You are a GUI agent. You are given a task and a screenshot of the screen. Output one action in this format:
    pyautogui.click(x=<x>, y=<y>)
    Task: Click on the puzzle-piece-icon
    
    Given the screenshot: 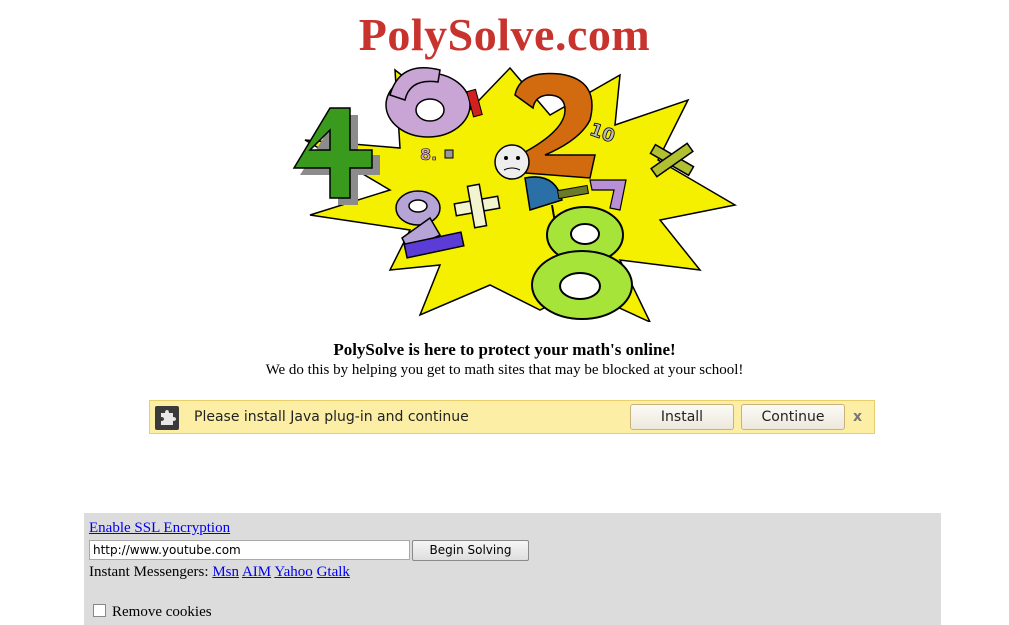 What is the action you would take?
    pyautogui.click(x=167, y=418)
    